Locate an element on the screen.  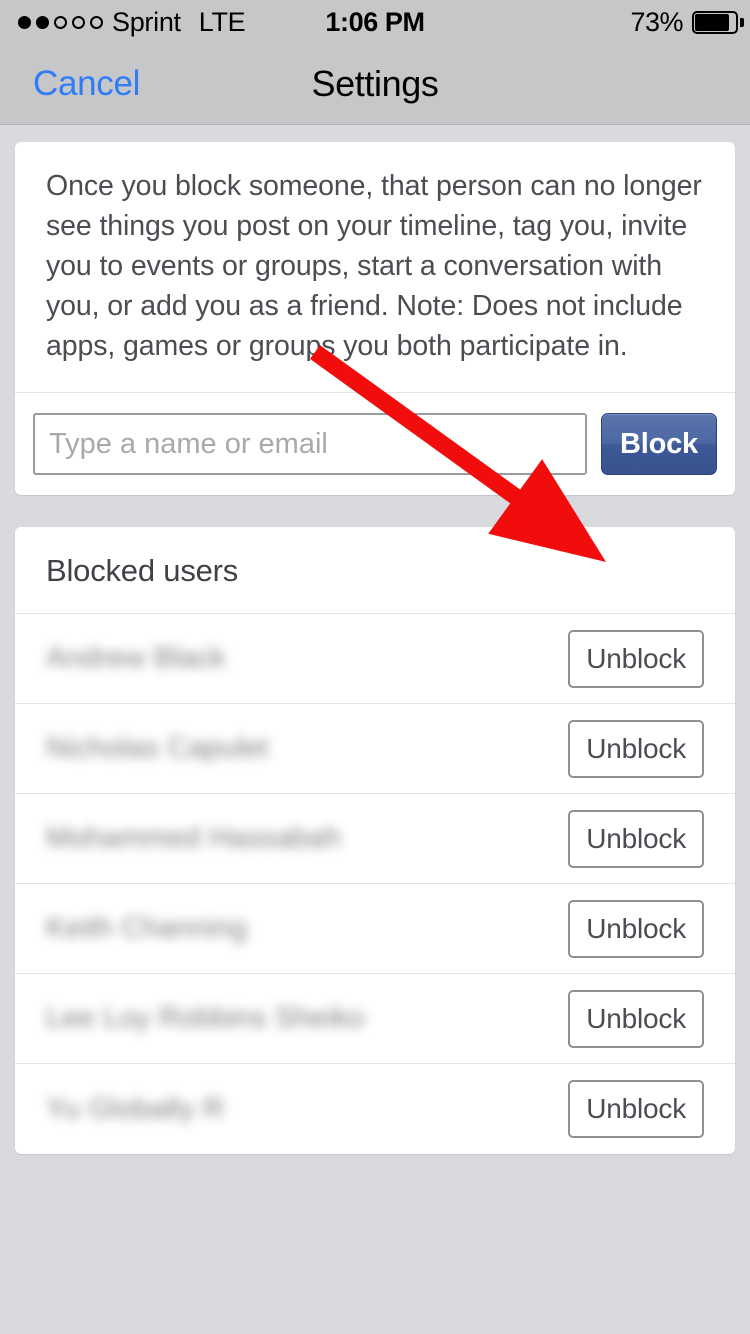
block-form: Block is located at coordinates (375, 444).